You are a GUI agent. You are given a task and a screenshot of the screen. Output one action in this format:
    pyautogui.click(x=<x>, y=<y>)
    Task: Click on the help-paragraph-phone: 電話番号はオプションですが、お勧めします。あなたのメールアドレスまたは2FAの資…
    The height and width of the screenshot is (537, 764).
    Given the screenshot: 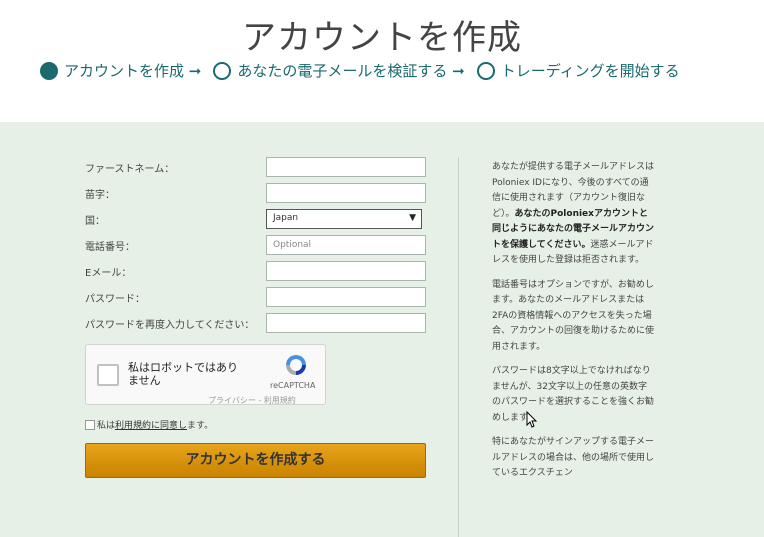 What is the action you would take?
    pyautogui.click(x=573, y=315)
    